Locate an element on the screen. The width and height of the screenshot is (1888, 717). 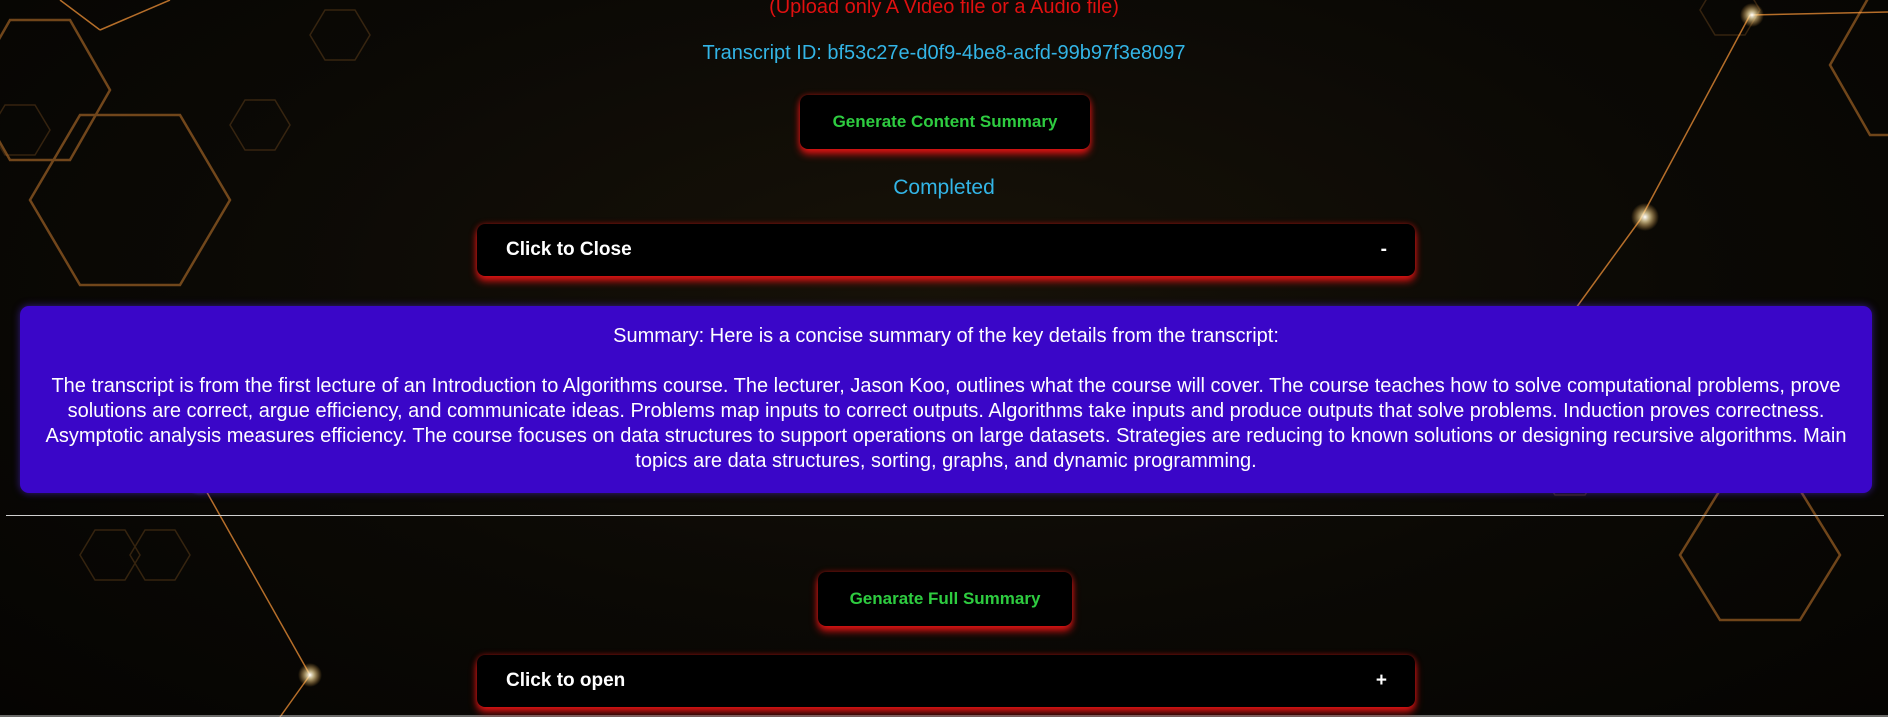
accordion-label: Click to open is located at coordinates (566, 680).